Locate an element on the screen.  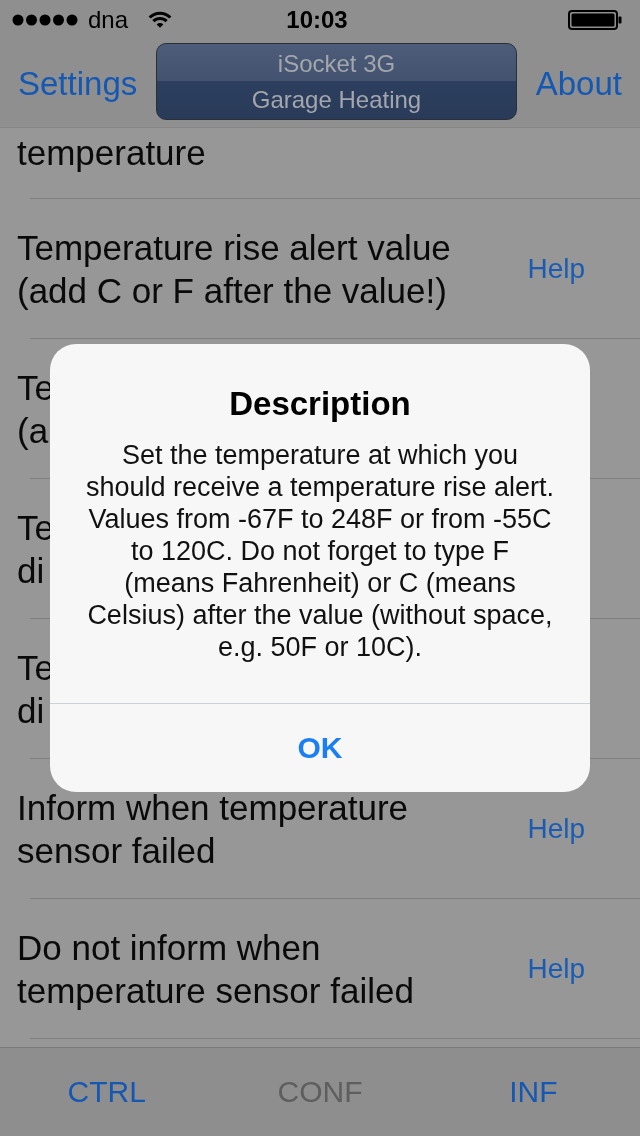
wifi-icon is located at coordinates (160, 20).